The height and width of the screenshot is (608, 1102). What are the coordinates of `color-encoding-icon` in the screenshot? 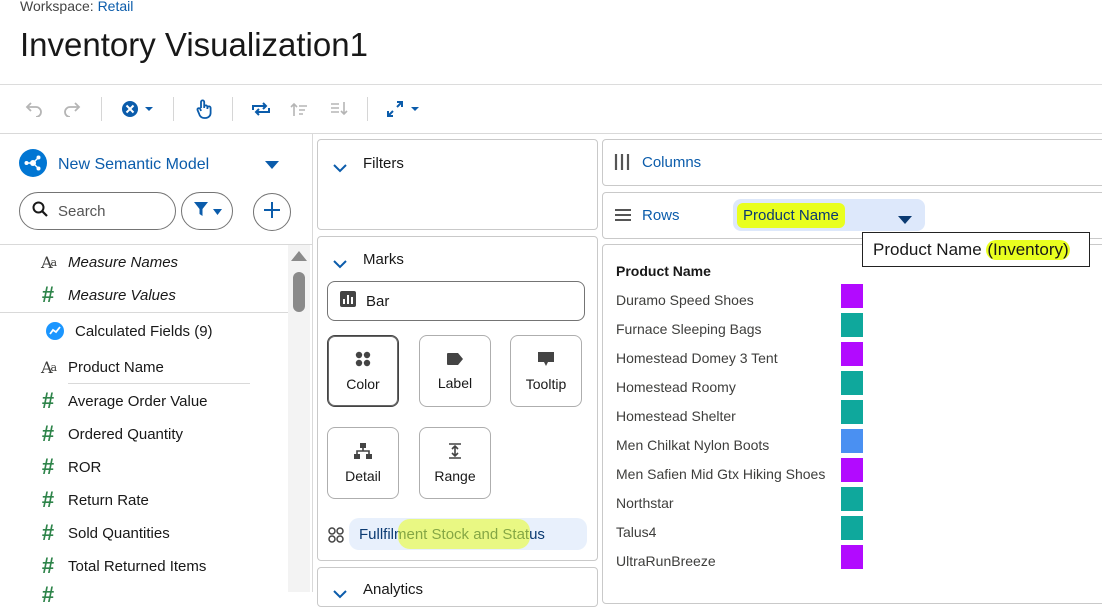 It's located at (336, 537).